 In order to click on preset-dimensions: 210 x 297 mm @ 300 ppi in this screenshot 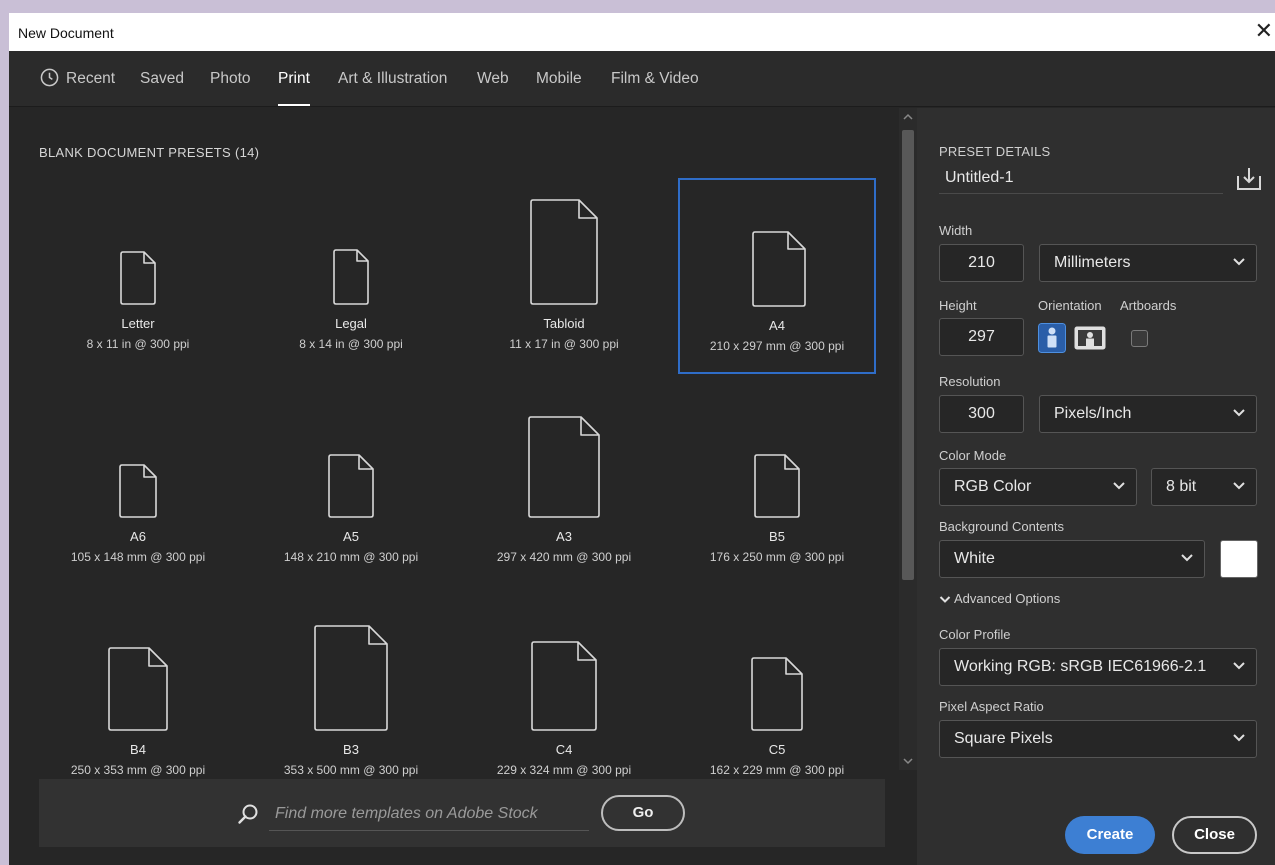, I will do `click(777, 346)`.